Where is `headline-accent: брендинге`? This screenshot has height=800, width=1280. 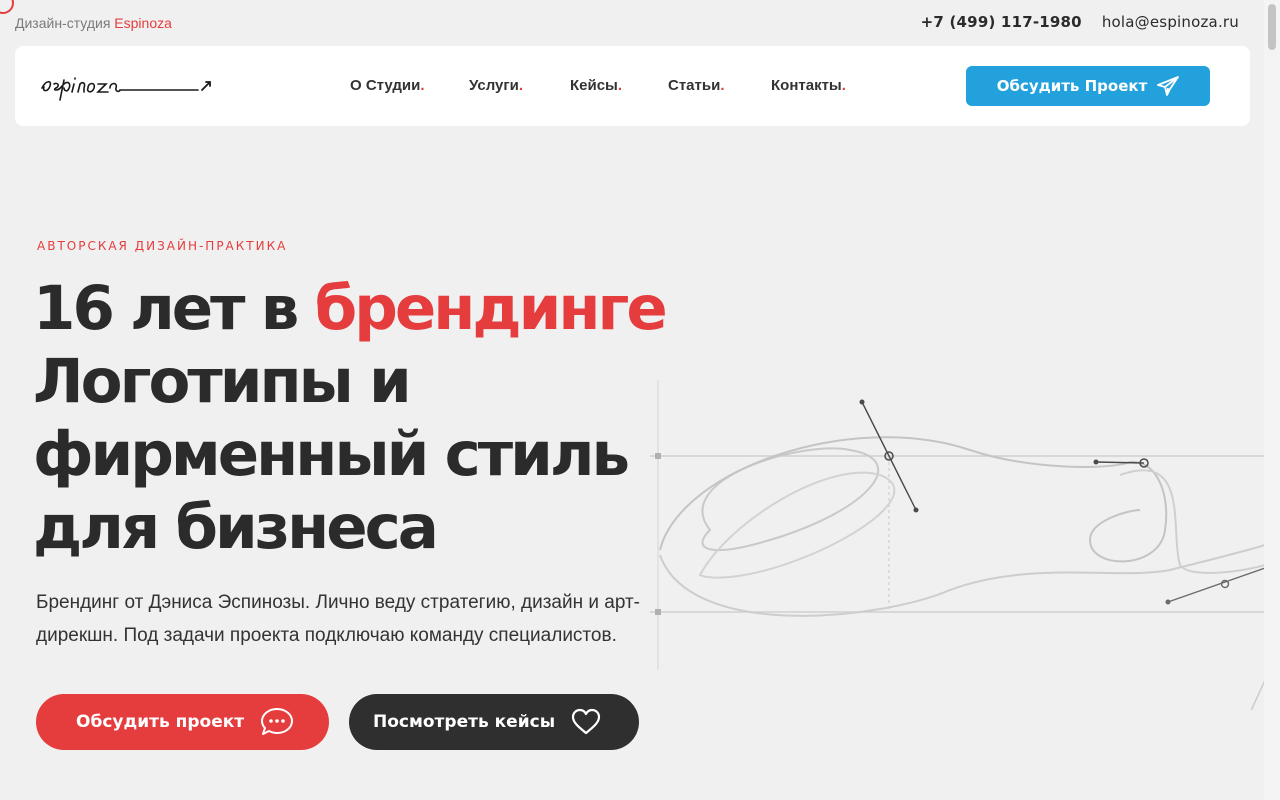
headline-accent: брендинге is located at coordinates (491, 308).